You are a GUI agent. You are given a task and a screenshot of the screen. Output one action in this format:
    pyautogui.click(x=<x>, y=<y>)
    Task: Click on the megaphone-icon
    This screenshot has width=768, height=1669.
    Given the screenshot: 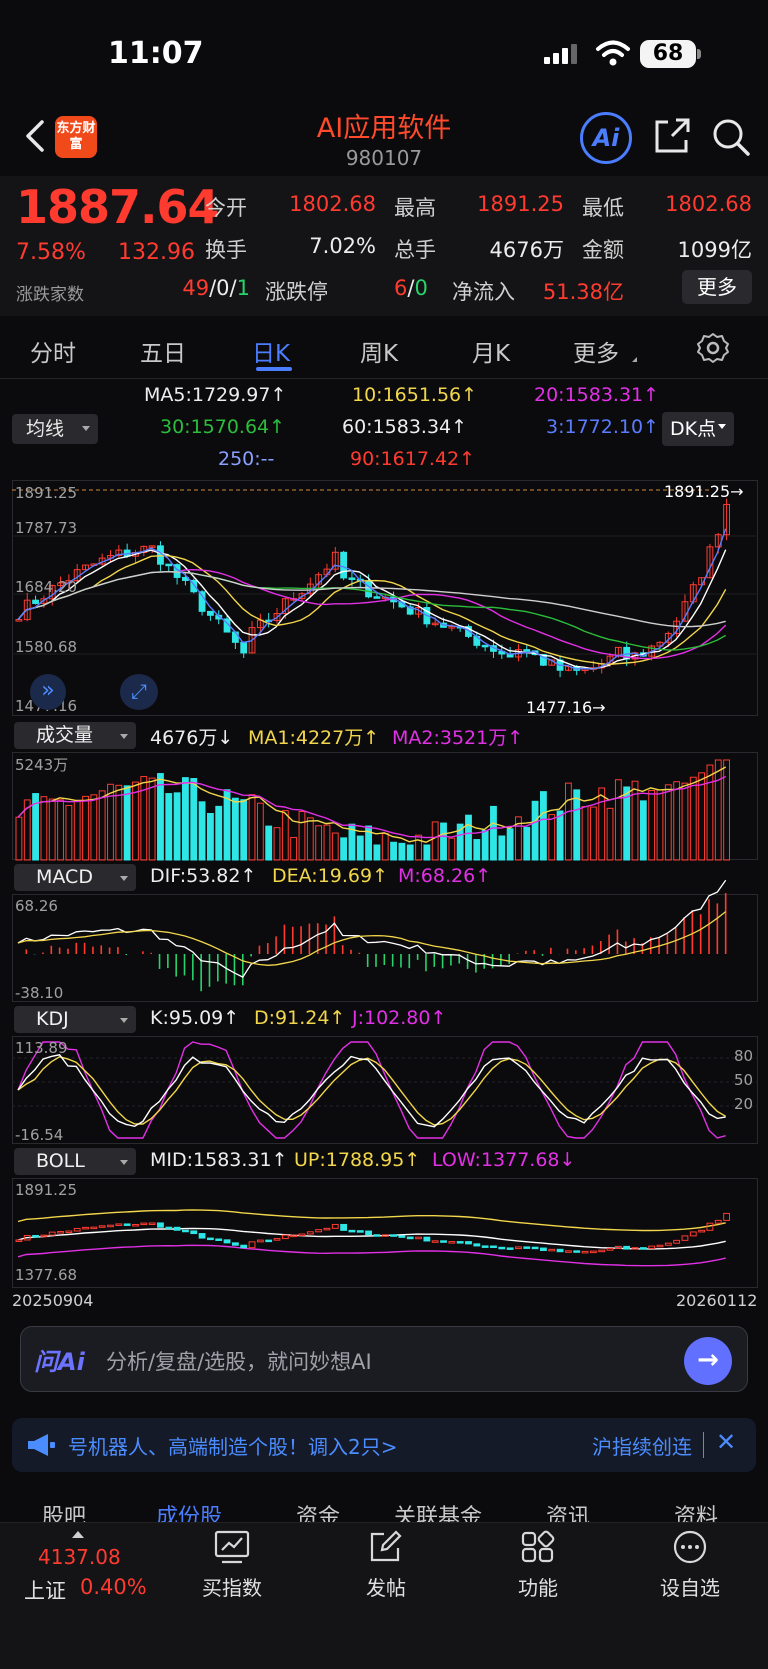 What is the action you would take?
    pyautogui.click(x=41, y=1445)
    